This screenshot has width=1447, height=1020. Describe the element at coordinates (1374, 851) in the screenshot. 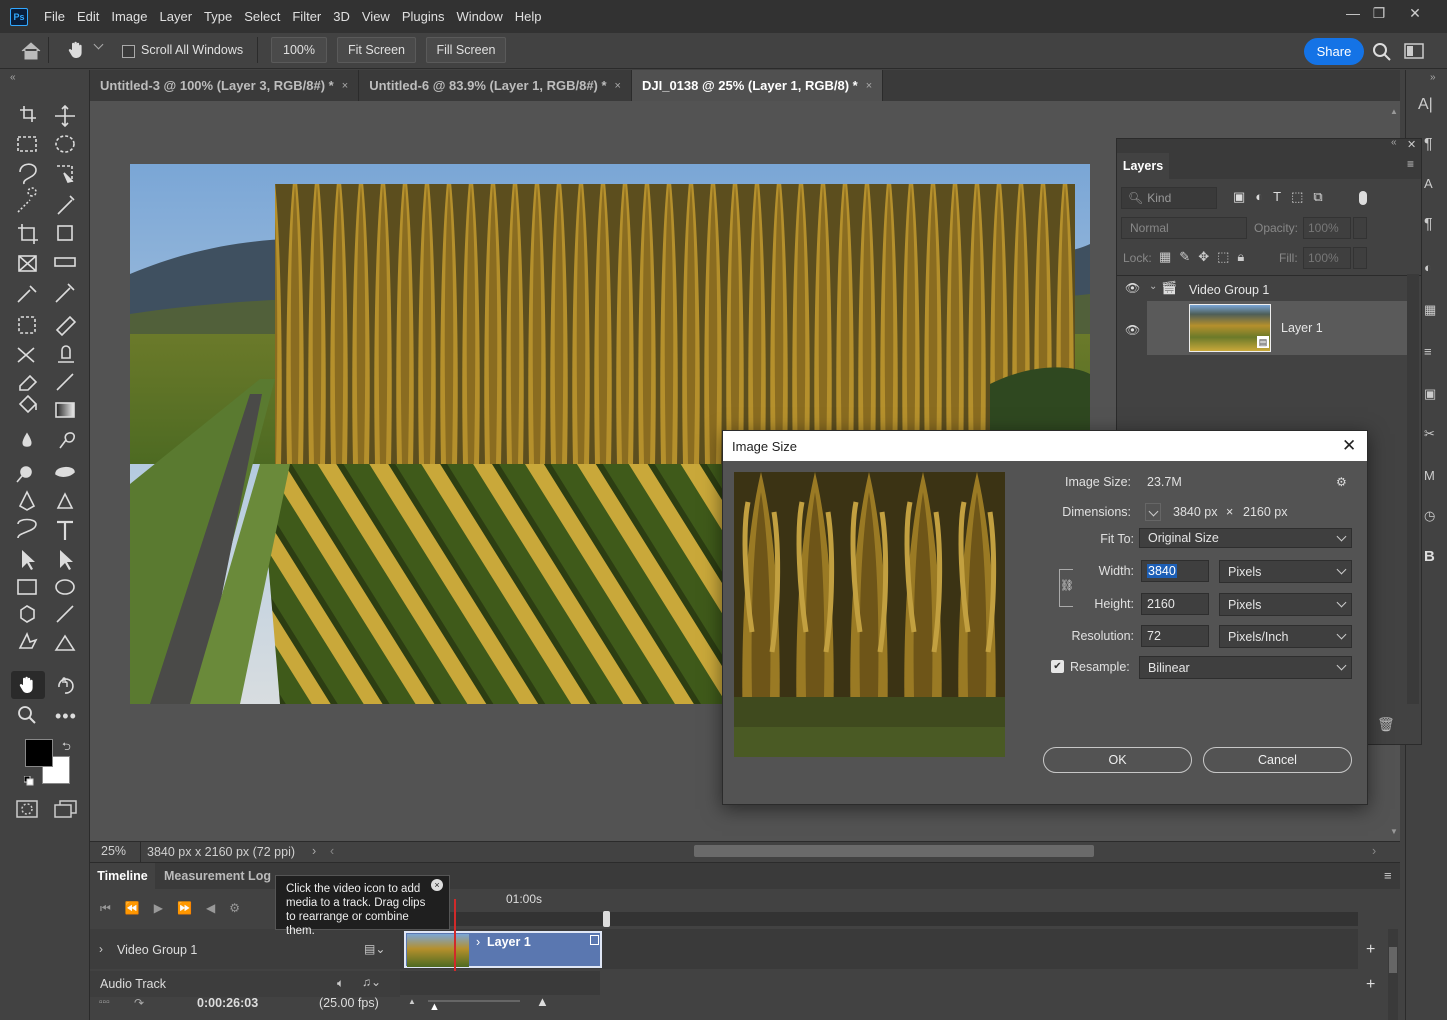

I see `scroll-right-icon: ›` at that location.